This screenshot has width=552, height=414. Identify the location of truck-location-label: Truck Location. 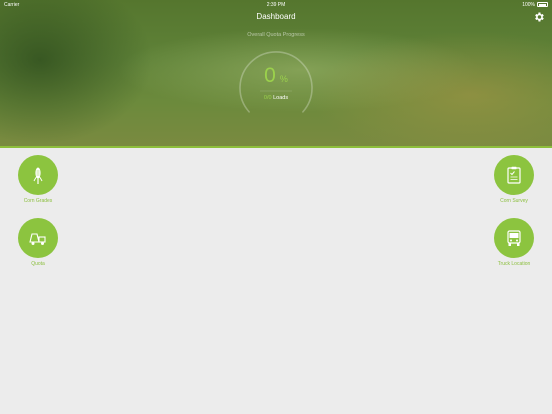
(514, 264).